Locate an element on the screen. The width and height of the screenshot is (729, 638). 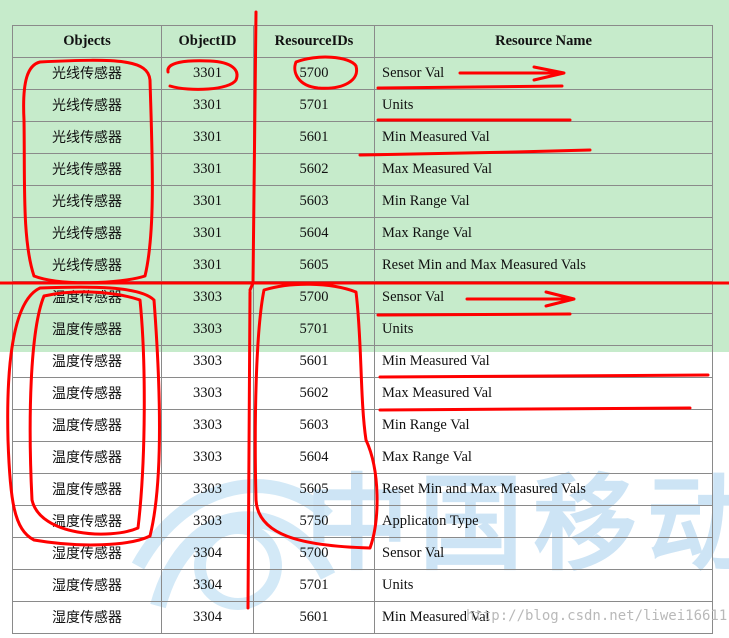
cell-resource-name: Applicaton Type is located at coordinates (543, 521).